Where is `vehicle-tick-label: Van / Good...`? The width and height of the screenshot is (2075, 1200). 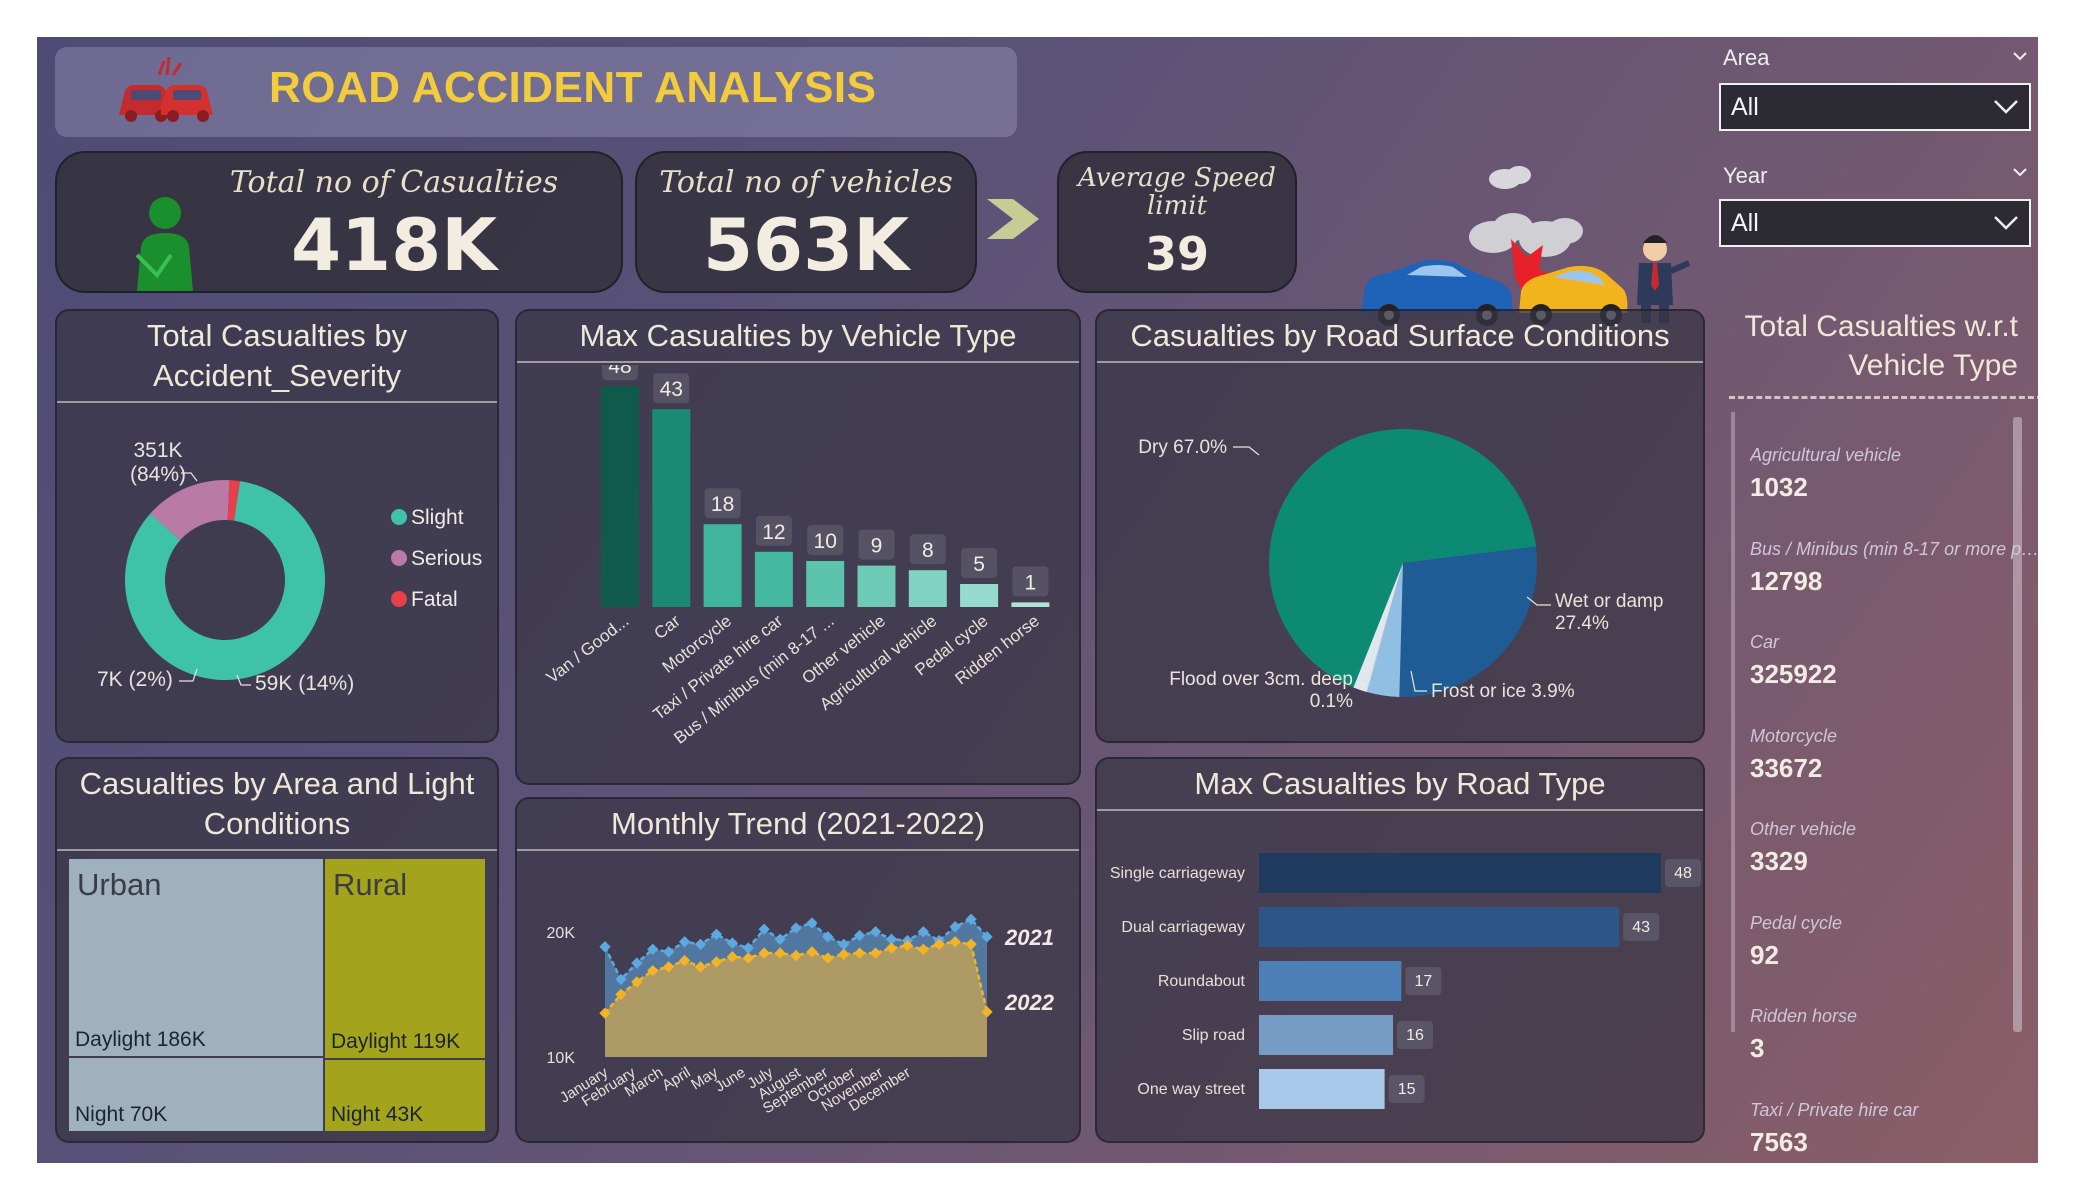
vehicle-tick-label: Van / Good... is located at coordinates (588, 649).